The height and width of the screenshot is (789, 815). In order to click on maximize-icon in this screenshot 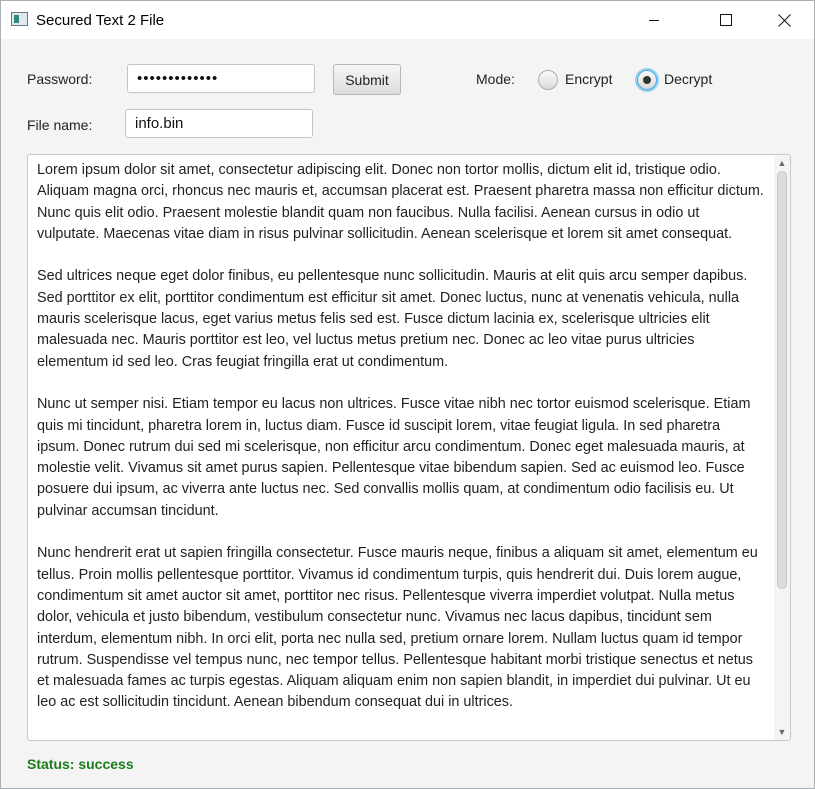, I will do `click(726, 20)`.